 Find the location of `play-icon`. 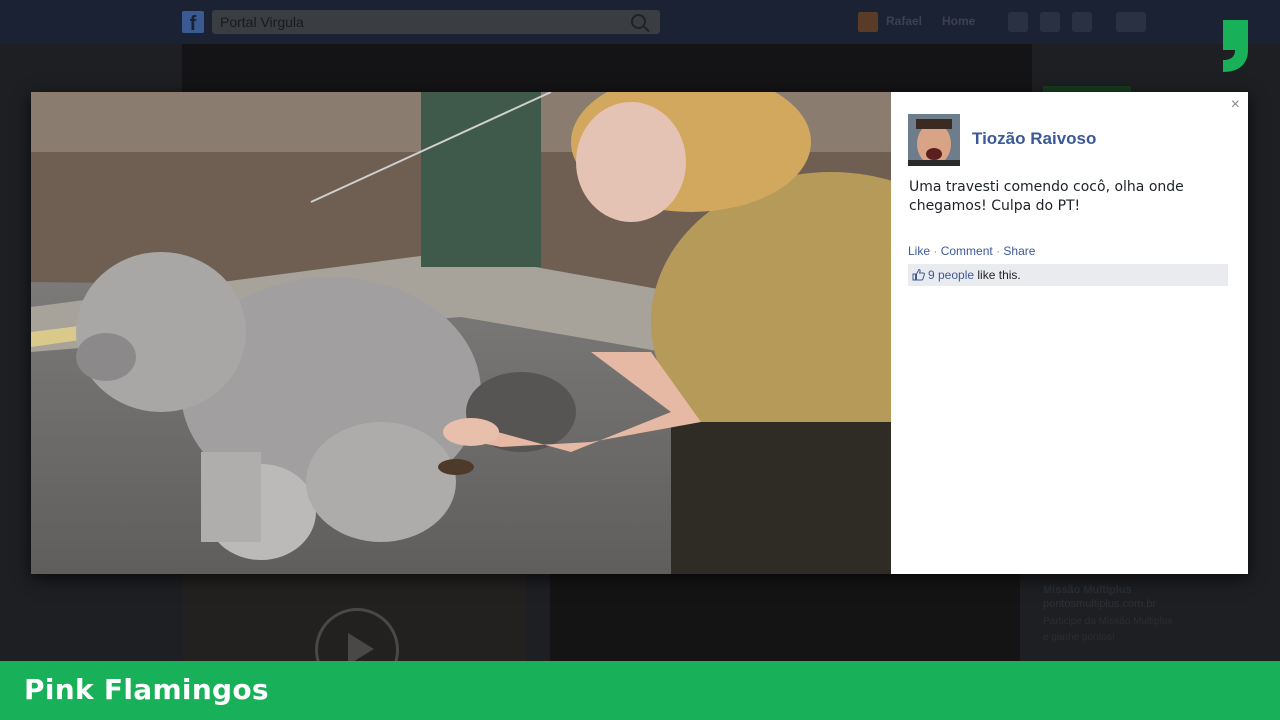

play-icon is located at coordinates (357, 635).